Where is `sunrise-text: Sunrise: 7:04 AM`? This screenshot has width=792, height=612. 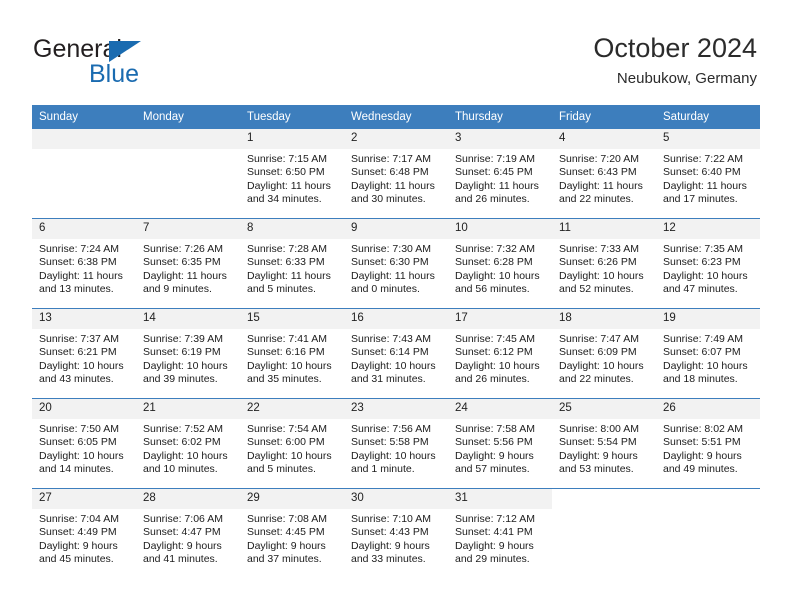
sunrise-text: Sunrise: 7:04 AM is located at coordinates (79, 519).